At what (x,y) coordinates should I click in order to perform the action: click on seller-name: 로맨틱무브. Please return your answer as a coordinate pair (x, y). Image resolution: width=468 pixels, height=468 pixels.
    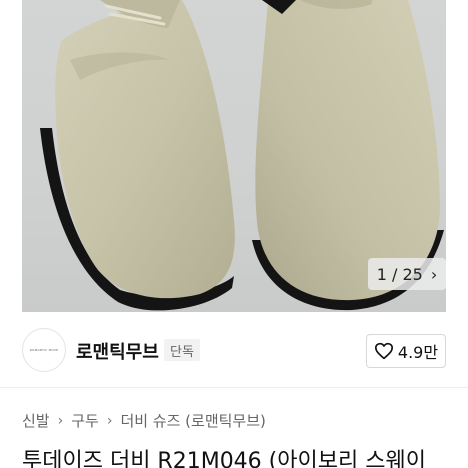
    Looking at the image, I should click on (117, 351).